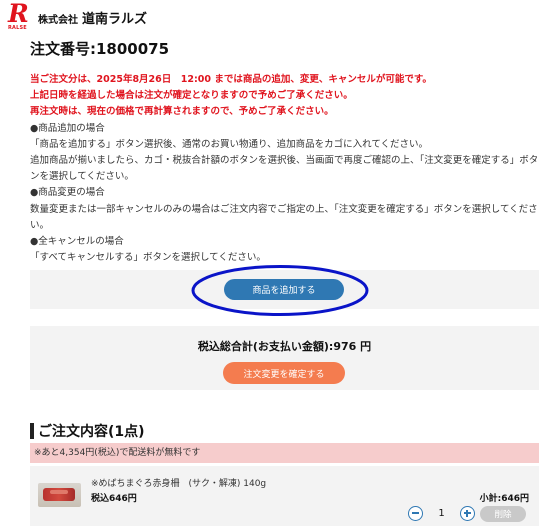 This screenshot has width=555, height=526. Describe the element at coordinates (504, 499) in the screenshot. I see `product-subtotal: 小計:646円` at that location.